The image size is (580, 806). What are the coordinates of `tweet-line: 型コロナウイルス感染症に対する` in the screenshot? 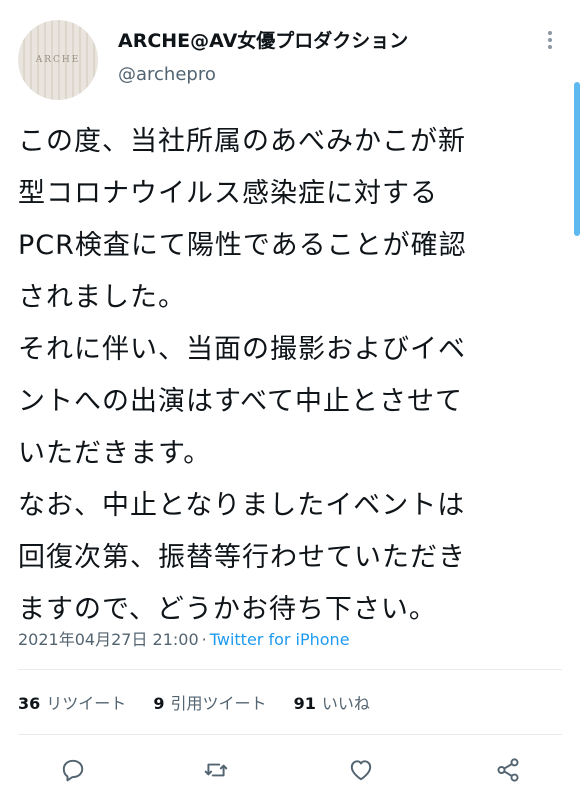 It's located at (228, 193).